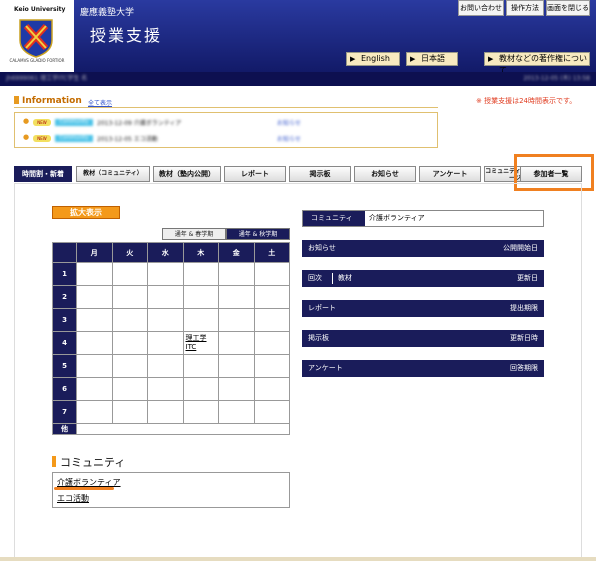 This screenshot has width=596, height=561. I want to click on availability-notice: ※ 授業支援は24時間表示です。, so click(526, 101).